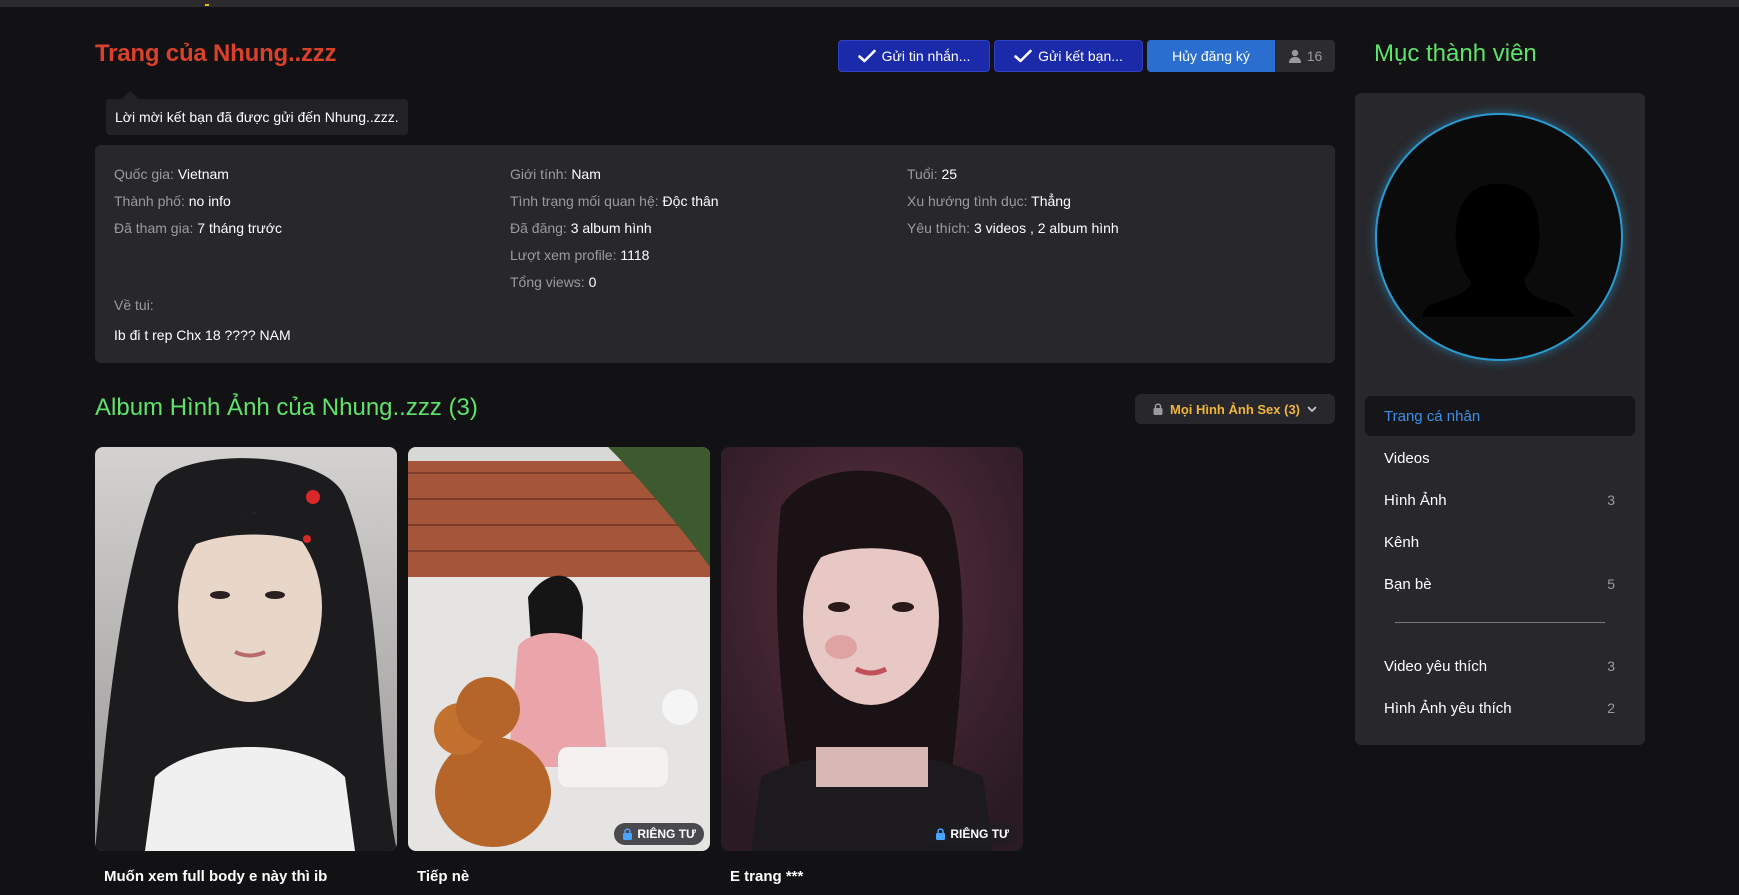 Image resolution: width=1739 pixels, height=895 pixels. What do you see at coordinates (1305, 56) in the screenshot?
I see `subscriber-count: 16` at bounding box center [1305, 56].